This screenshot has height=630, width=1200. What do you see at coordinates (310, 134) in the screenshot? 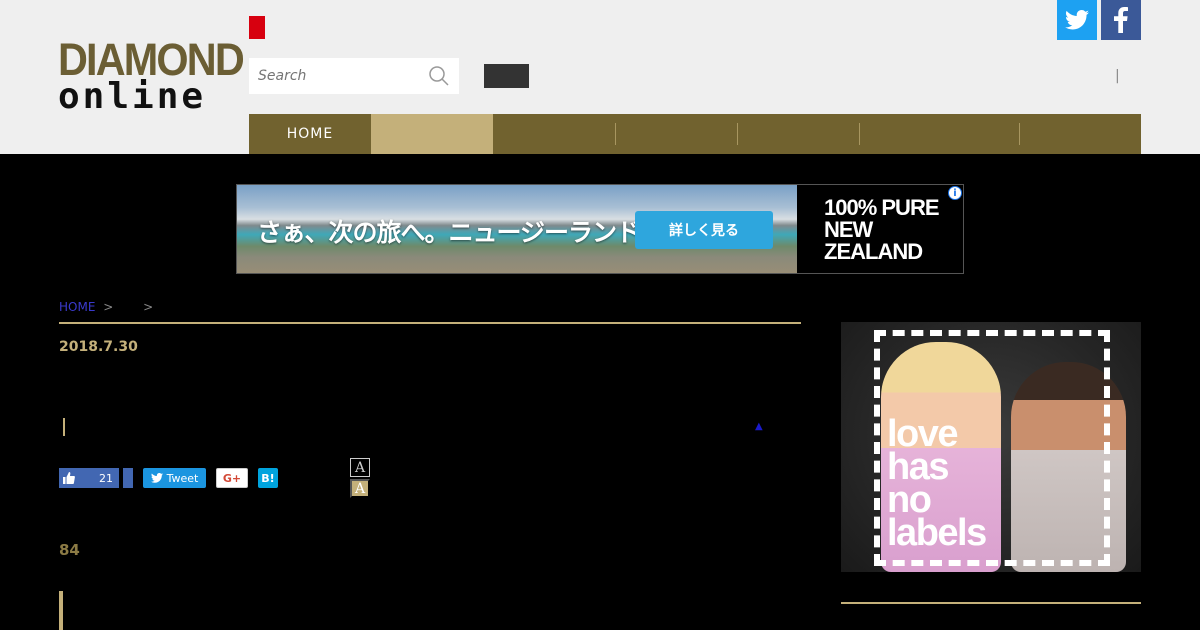
I see `nav-item-home: HOME` at bounding box center [310, 134].